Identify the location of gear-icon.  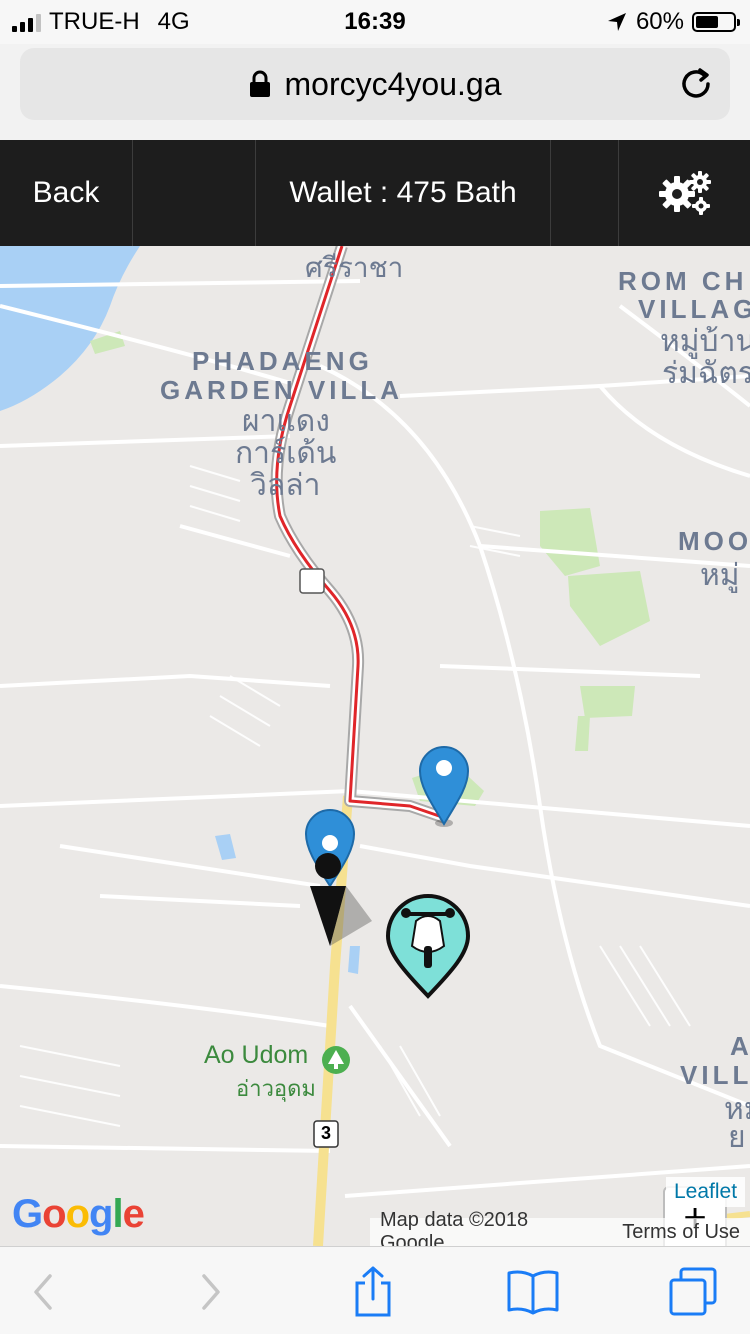
(684, 193).